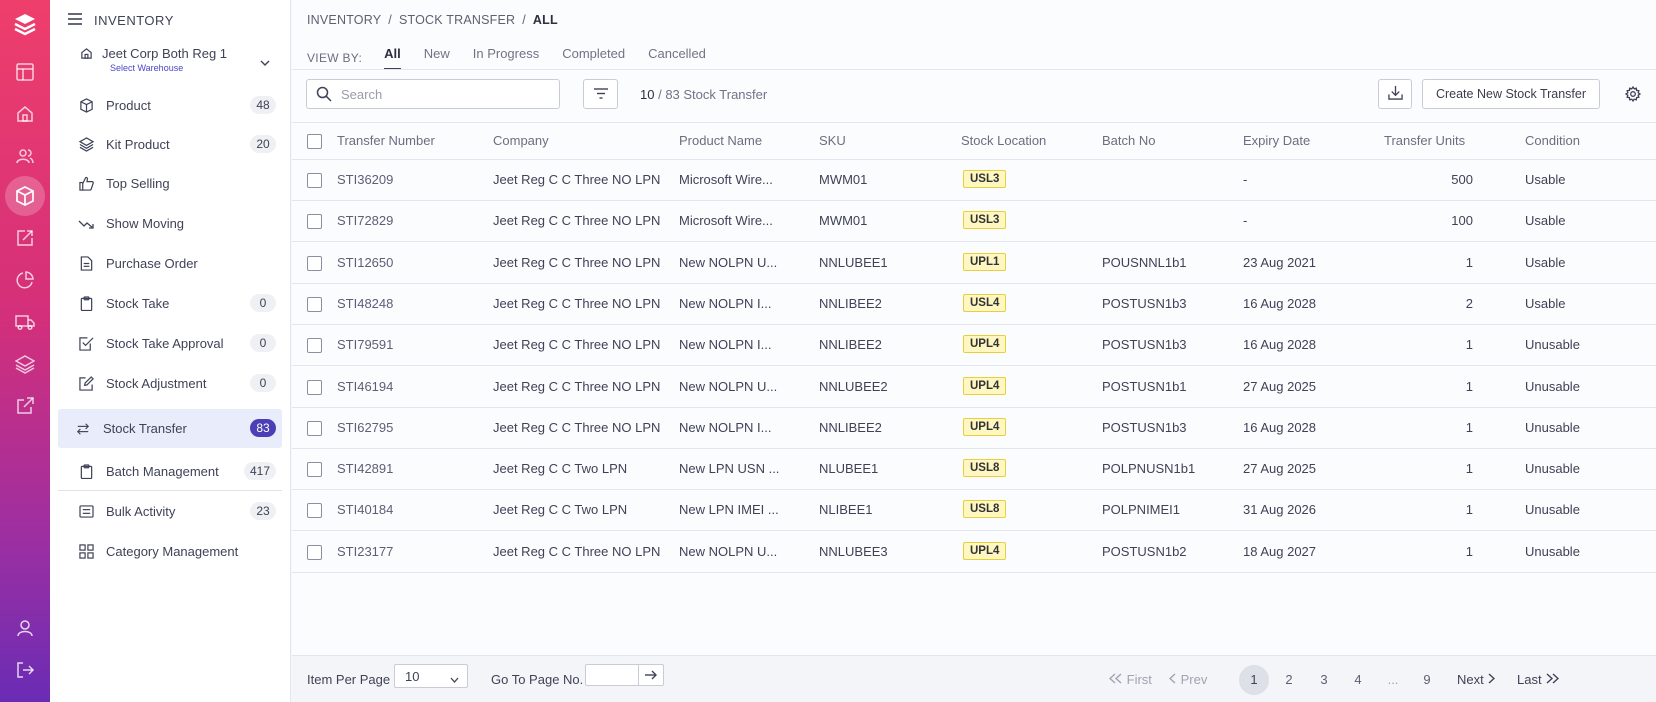 The height and width of the screenshot is (702, 1656). What do you see at coordinates (170, 183) in the screenshot?
I see `sidebar-item-top-selling: Top Selling` at bounding box center [170, 183].